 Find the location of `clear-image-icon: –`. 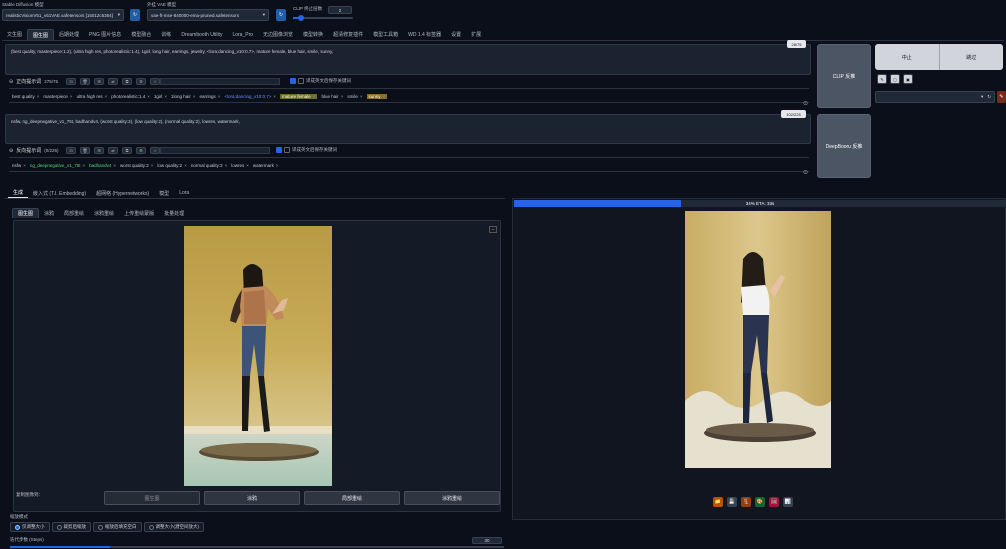

clear-image-icon: – is located at coordinates (493, 229).